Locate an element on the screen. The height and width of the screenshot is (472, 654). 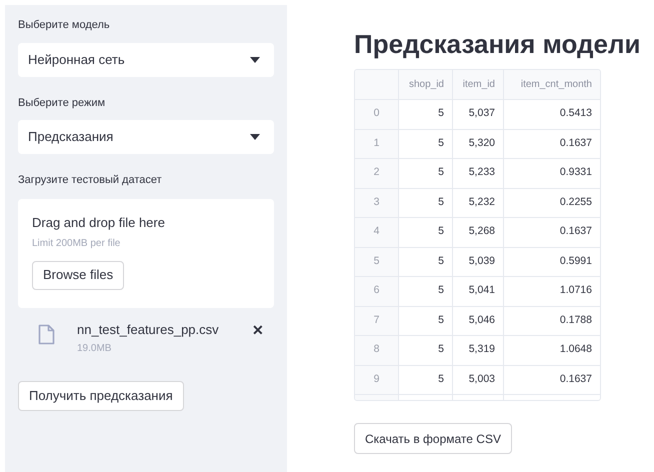
page-title: Предсказания модели is located at coordinates (498, 44).